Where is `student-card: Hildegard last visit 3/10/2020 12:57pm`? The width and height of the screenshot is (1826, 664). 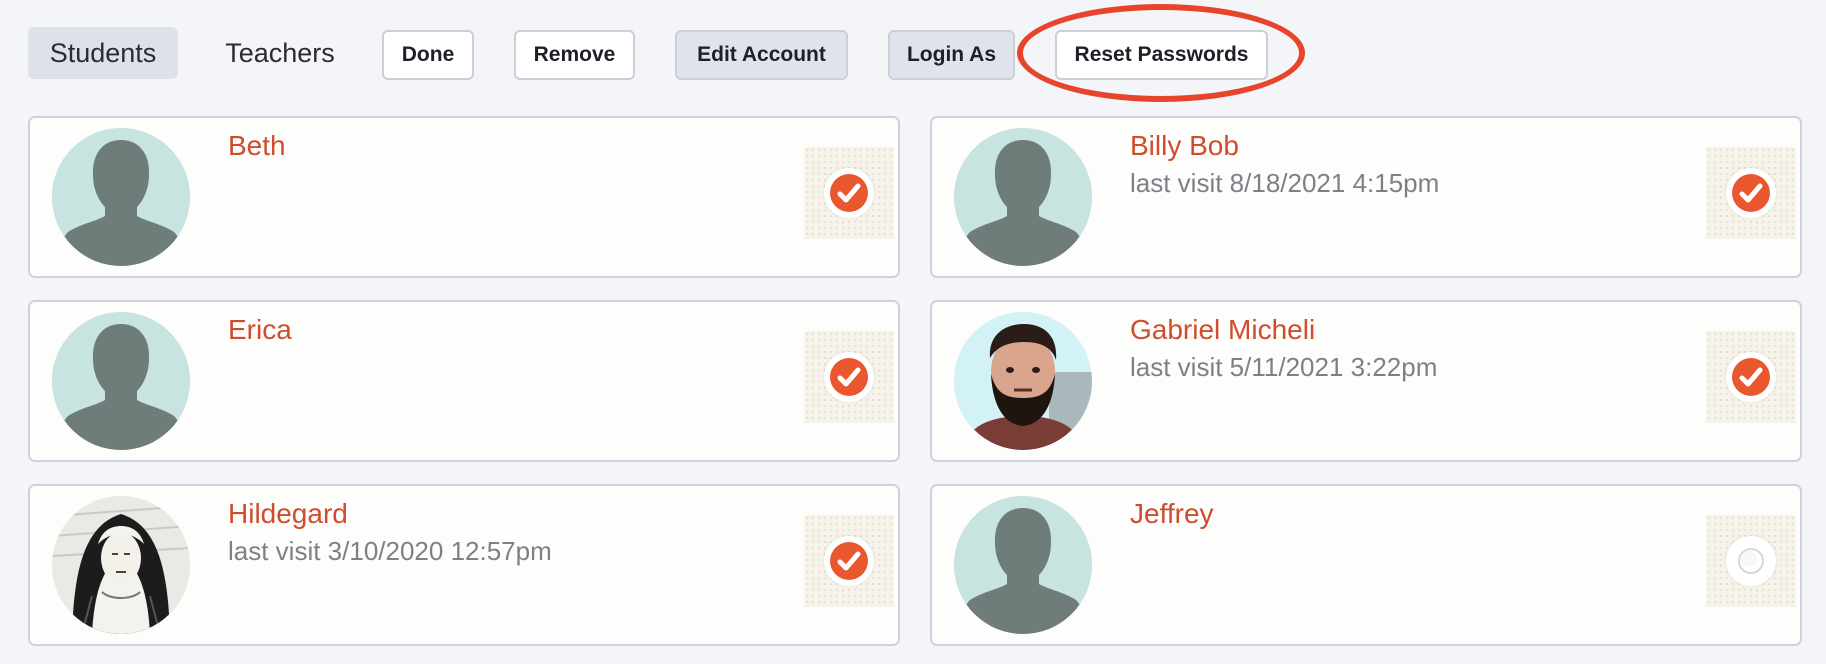 student-card: Hildegard last visit 3/10/2020 12:57pm is located at coordinates (464, 565).